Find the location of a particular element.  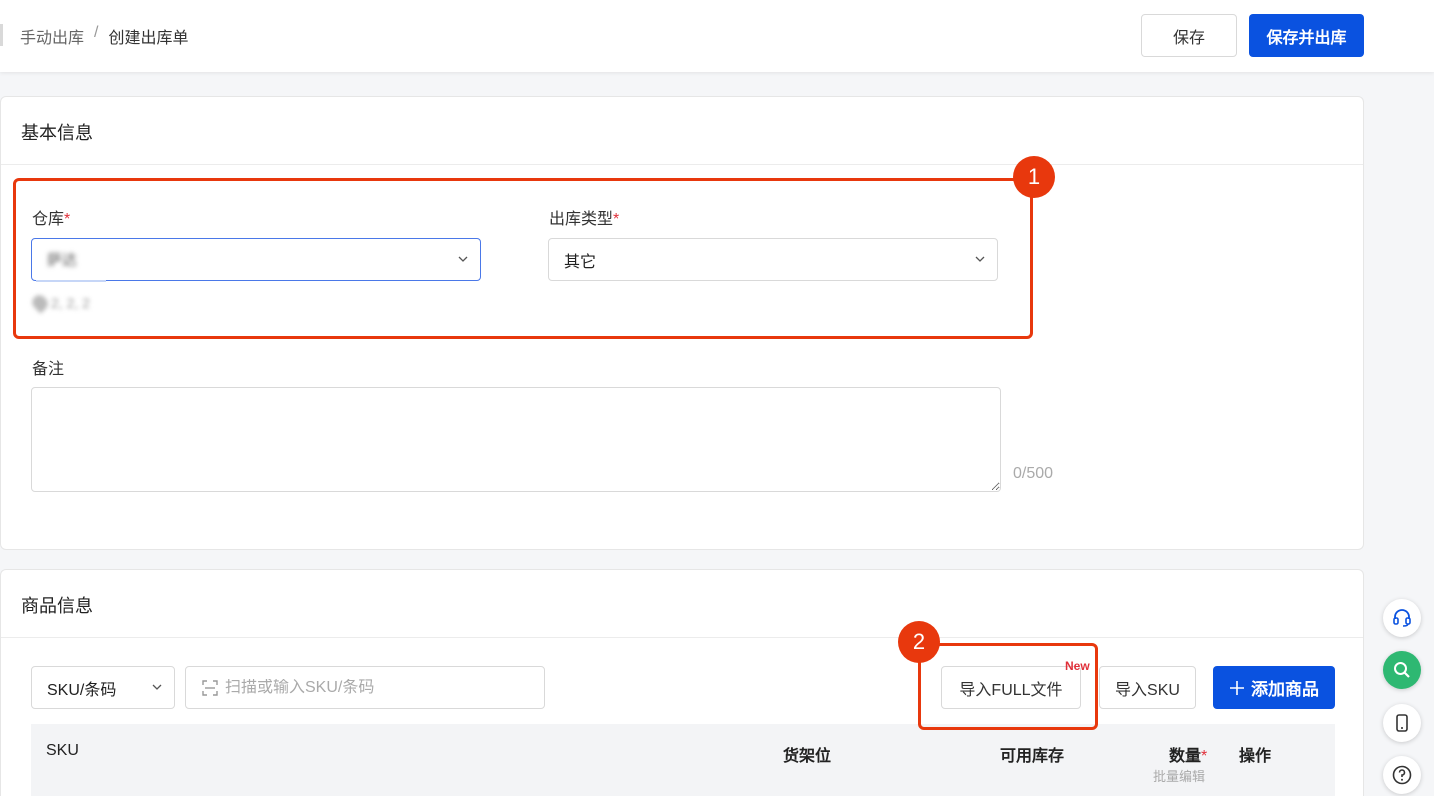

remark-label: 备注 is located at coordinates (48, 369).